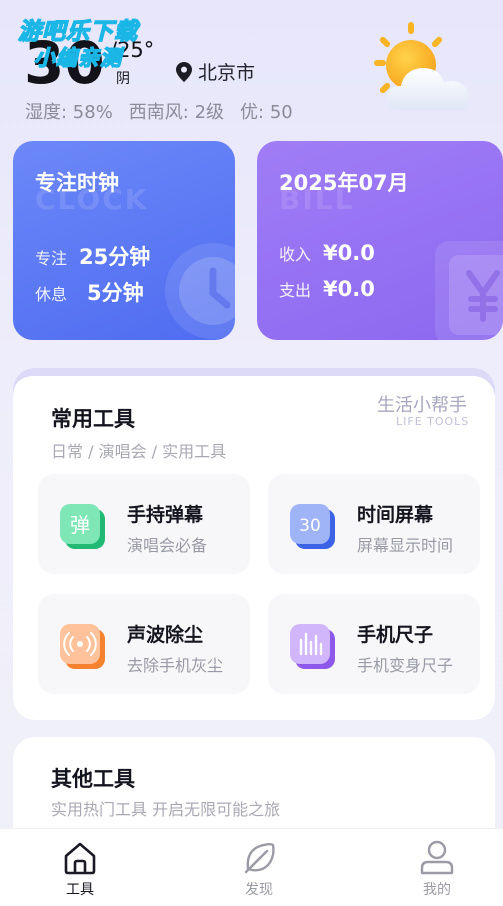  I want to click on tool-desc: 去除手机灰尘, so click(175, 665).